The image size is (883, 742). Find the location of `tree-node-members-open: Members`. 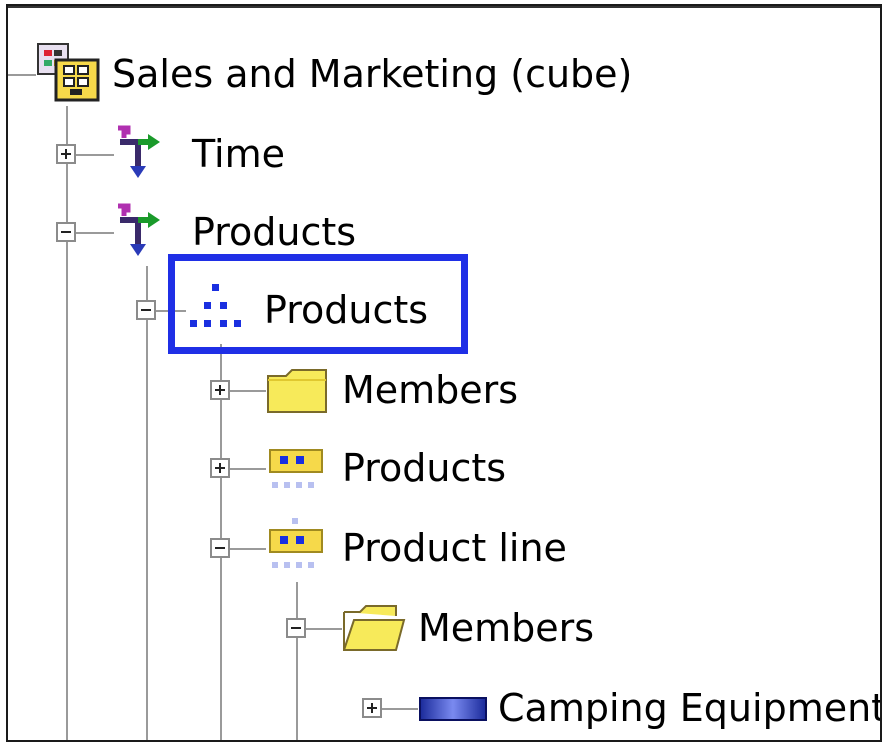

tree-node-members-open: Members is located at coordinates (318, 628).